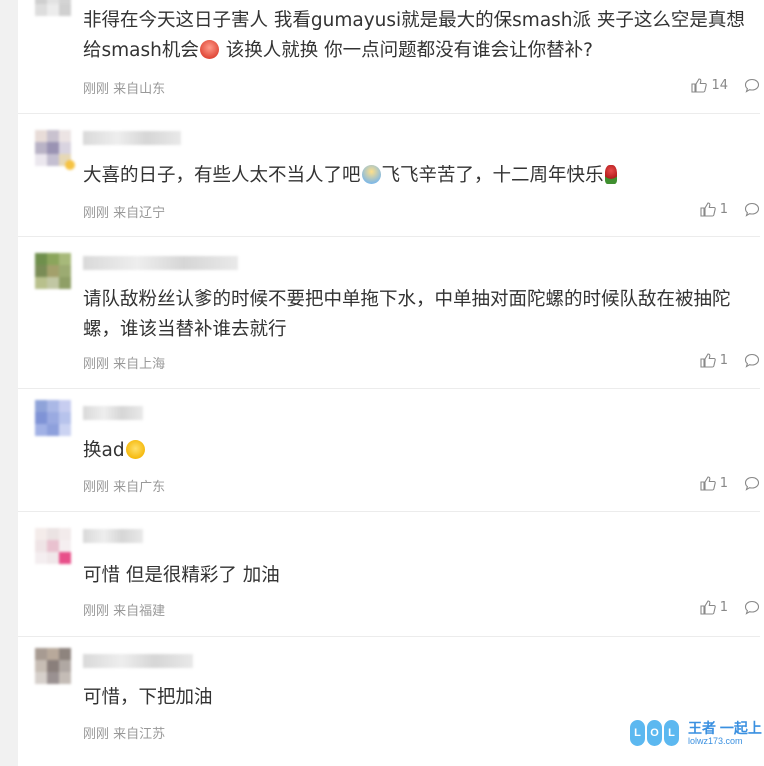  What do you see at coordinates (418, 176) in the screenshot?
I see `comment-text: 大喜的日子，有些人太不当人了吧 飞飞辛苦了，十二周年快乐` at bounding box center [418, 176].